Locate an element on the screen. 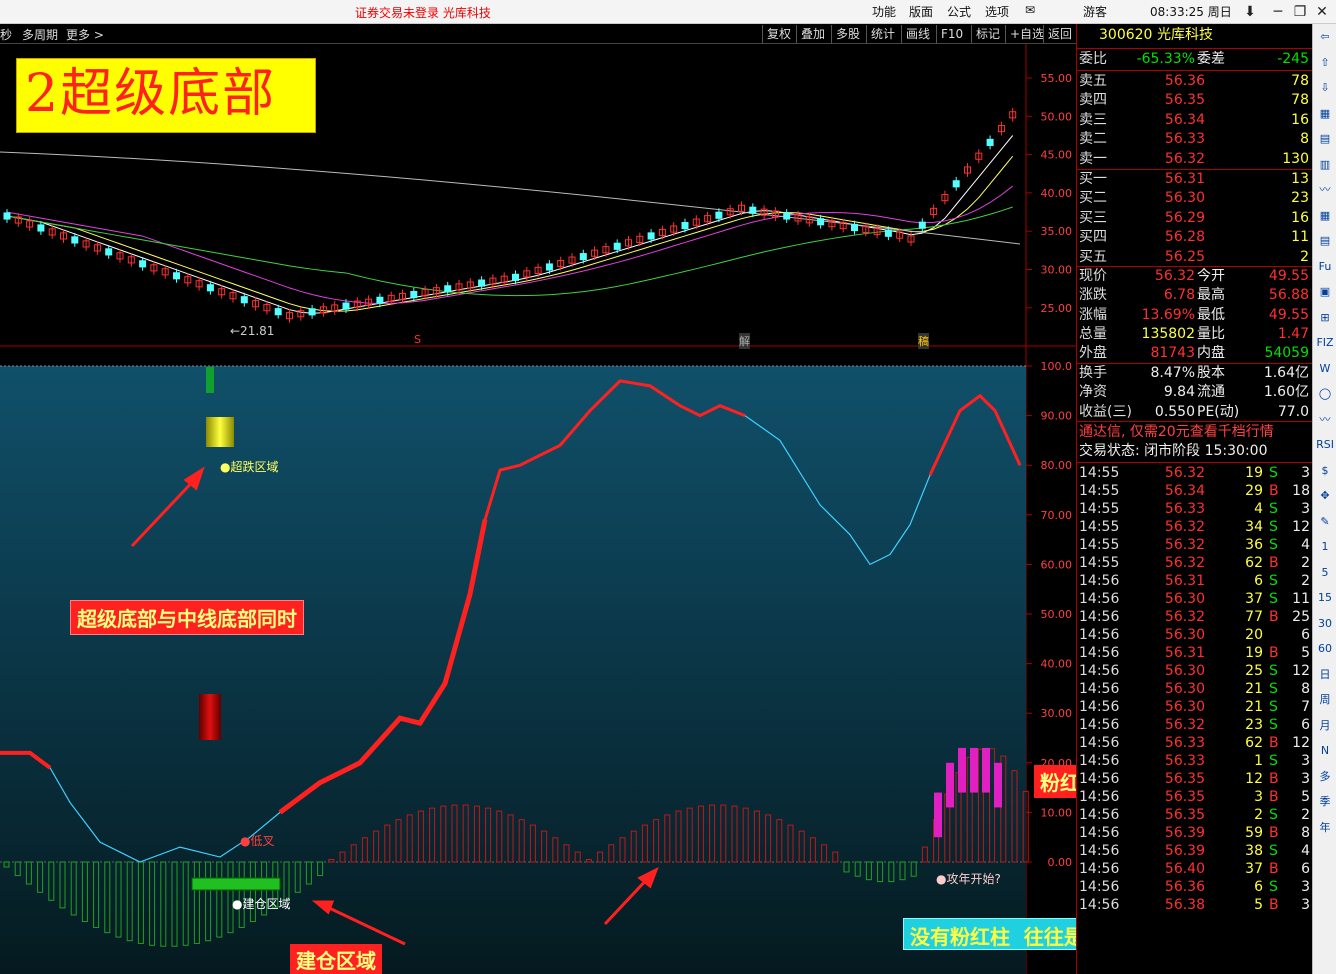 This screenshot has width=1336, height=974. sidebar-tool-icon: Fu is located at coordinates (1325, 267).